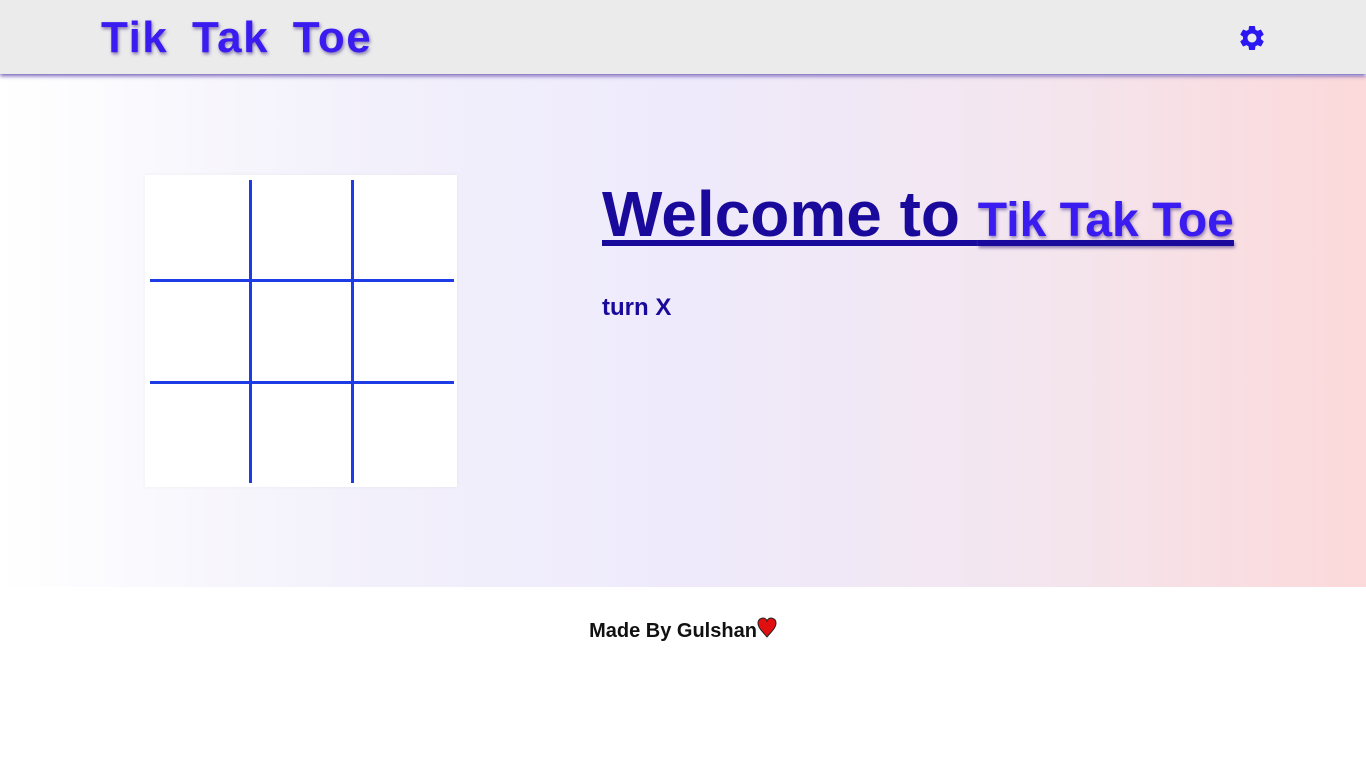 The image size is (1366, 768). I want to click on brand-title: Tik Tak Toe, so click(236, 38).